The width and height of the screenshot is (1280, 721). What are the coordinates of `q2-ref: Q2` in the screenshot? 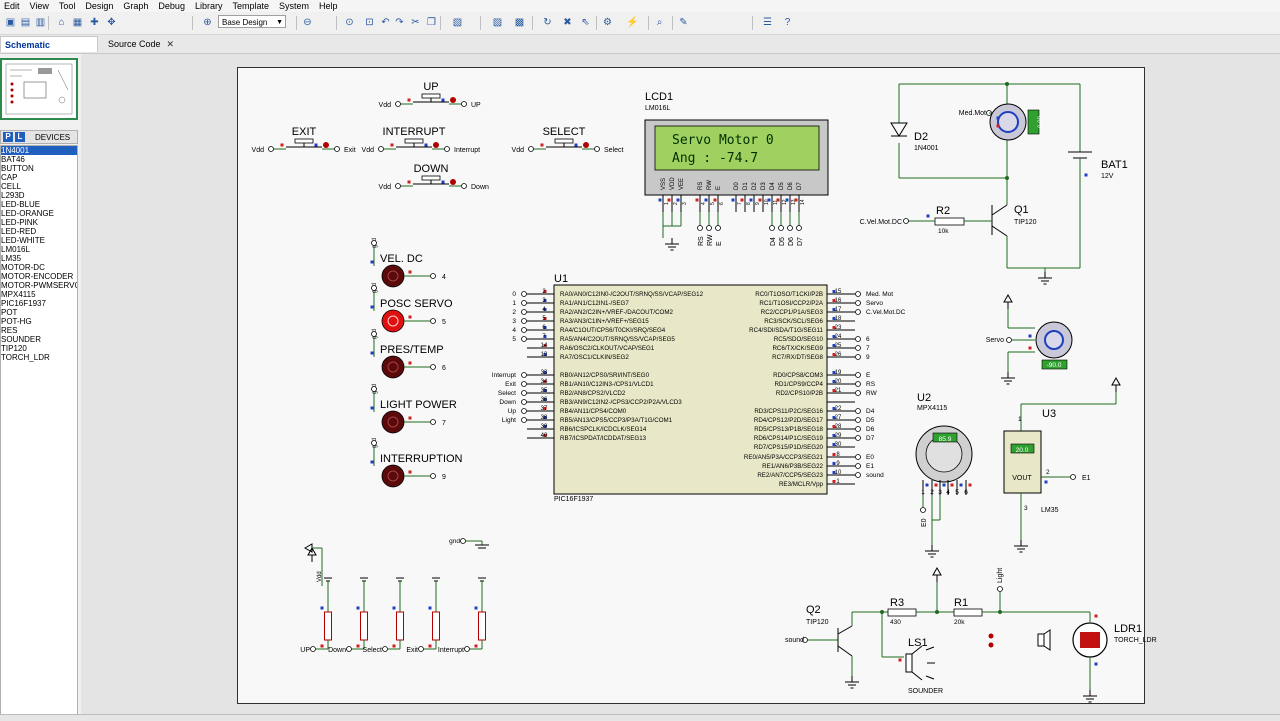 It's located at (813, 610).